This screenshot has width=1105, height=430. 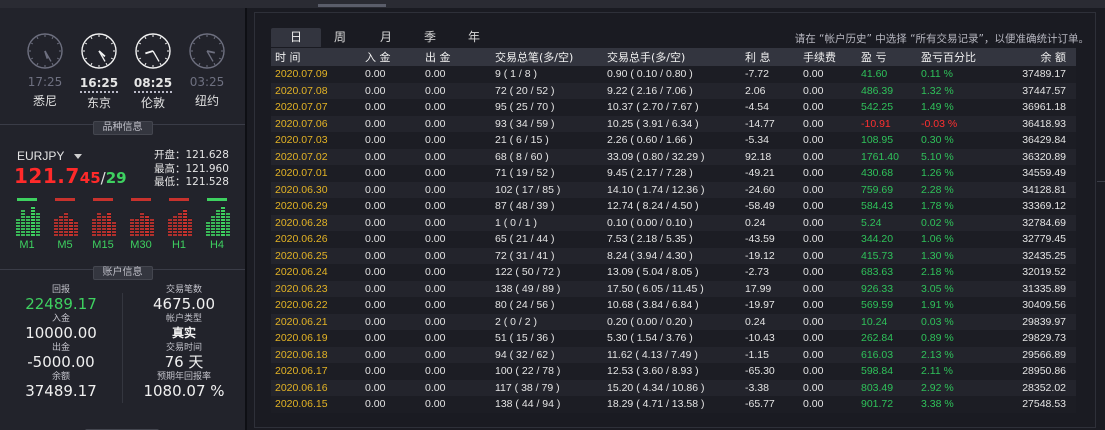 I want to click on table-cell: 33369.12, so click(x=1036, y=206).